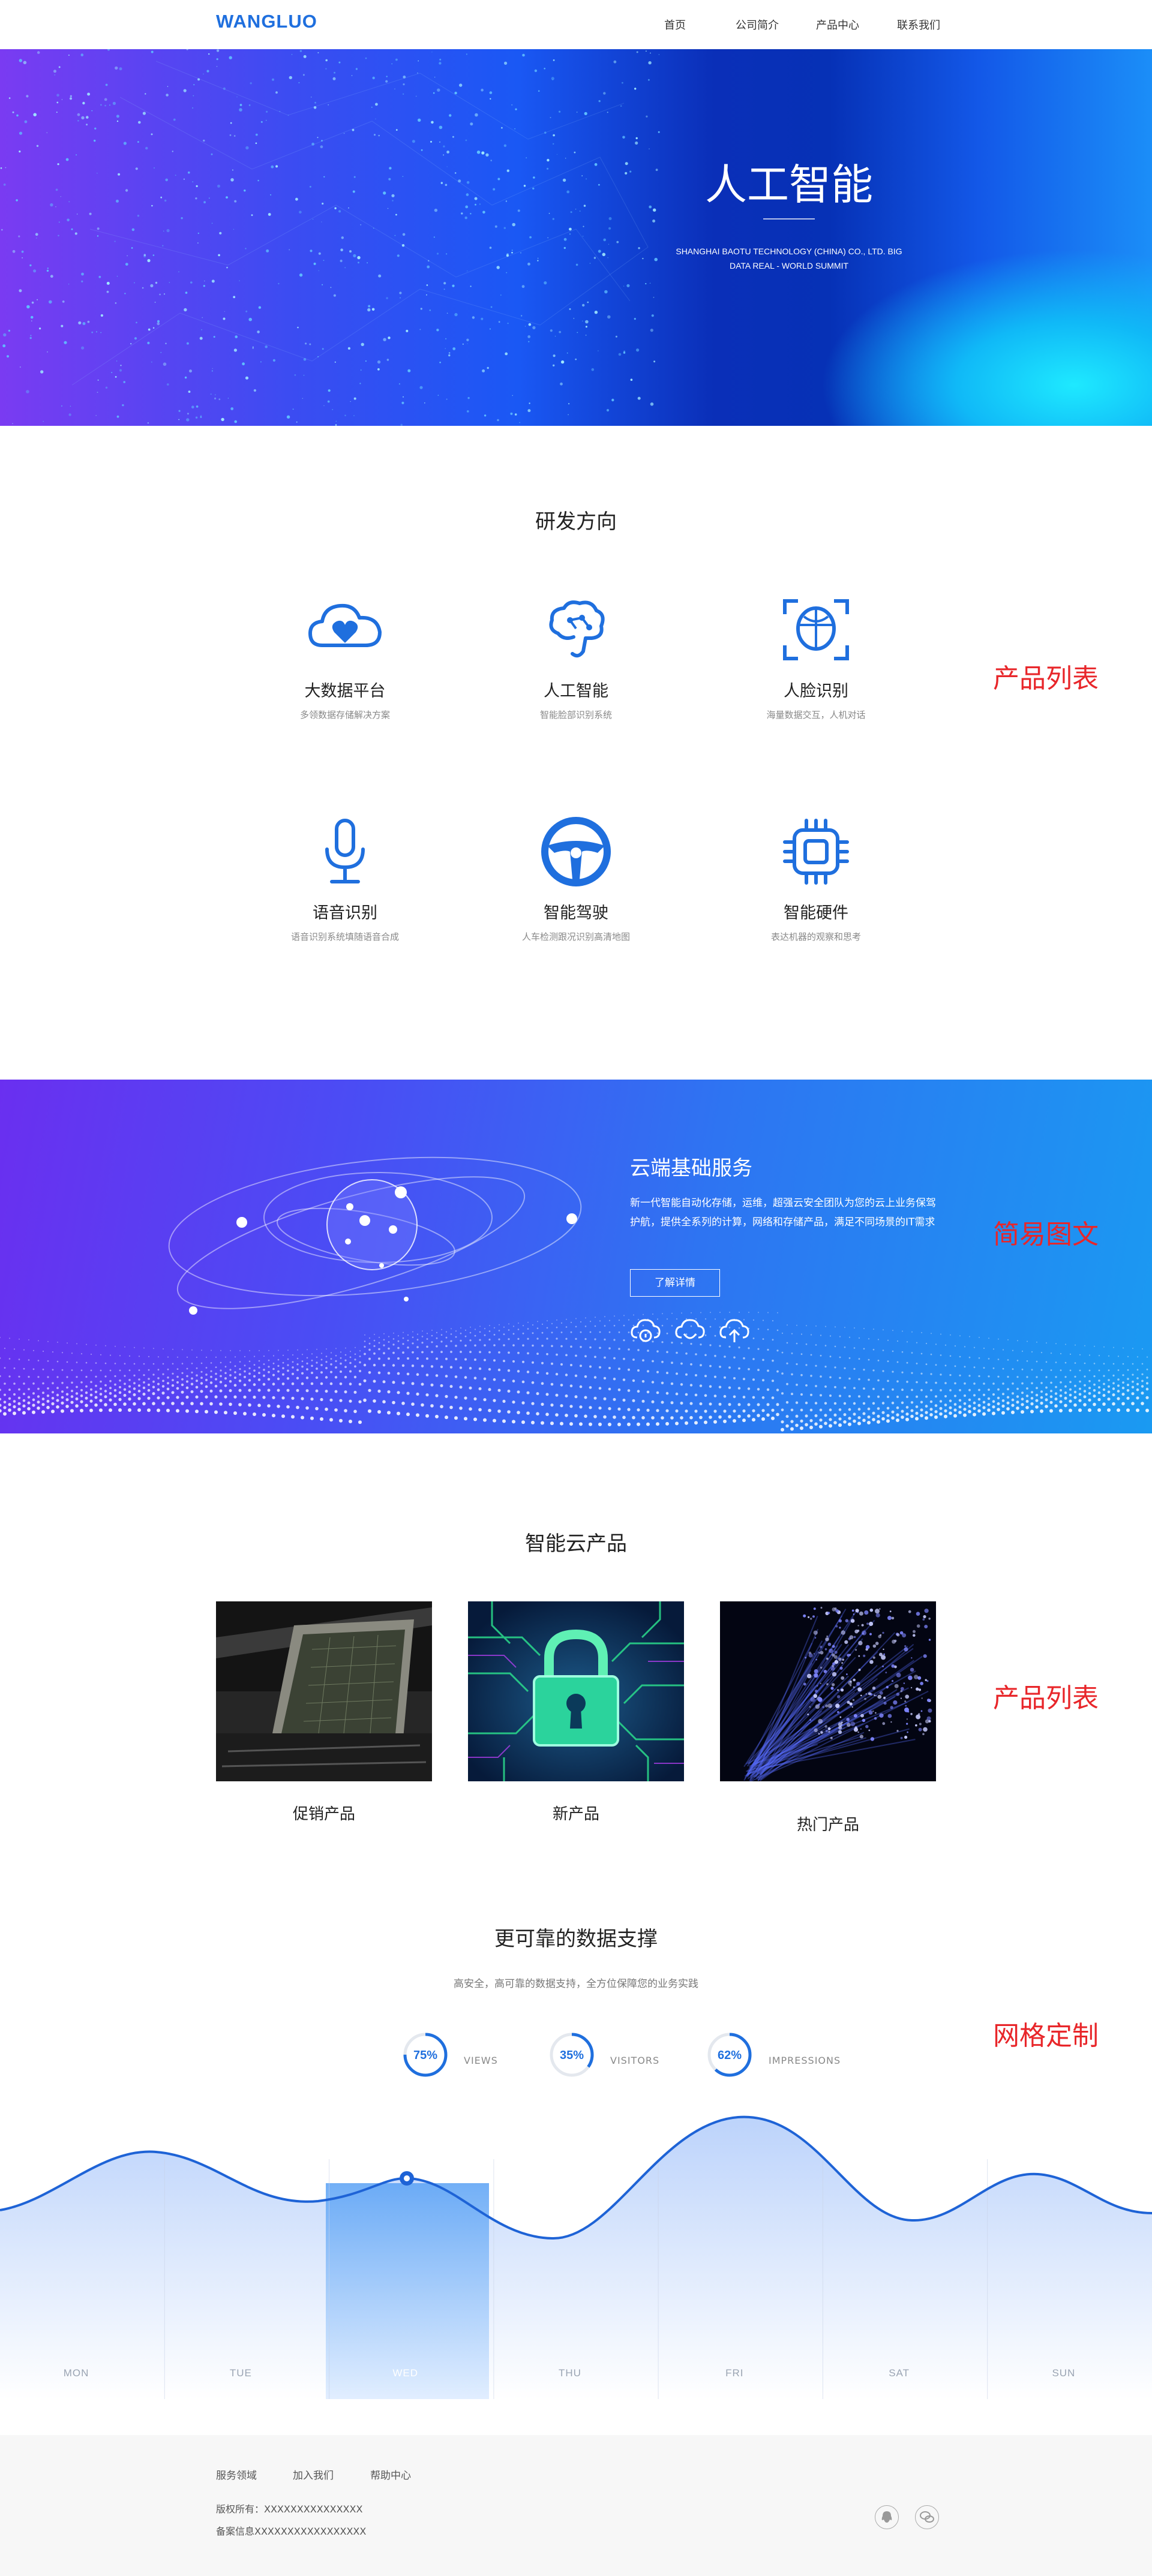  What do you see at coordinates (289, 2509) in the screenshot?
I see `footer-copyright: 版权所有：XXXXXXXXXXXXXXX` at bounding box center [289, 2509].